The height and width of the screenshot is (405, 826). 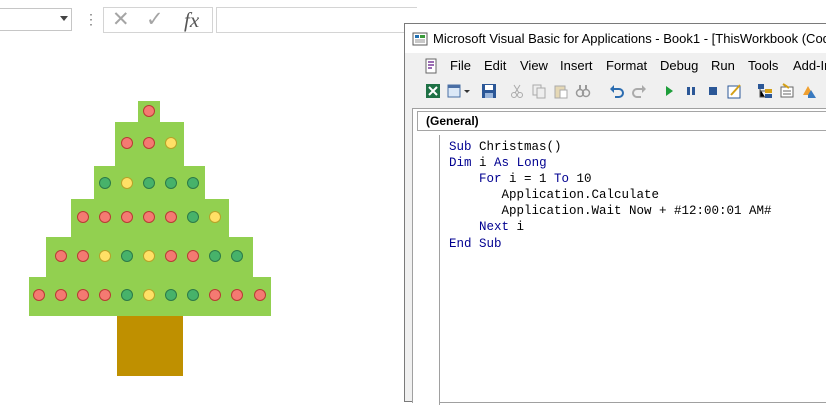 What do you see at coordinates (517, 91) in the screenshot?
I see `cut-icon` at bounding box center [517, 91].